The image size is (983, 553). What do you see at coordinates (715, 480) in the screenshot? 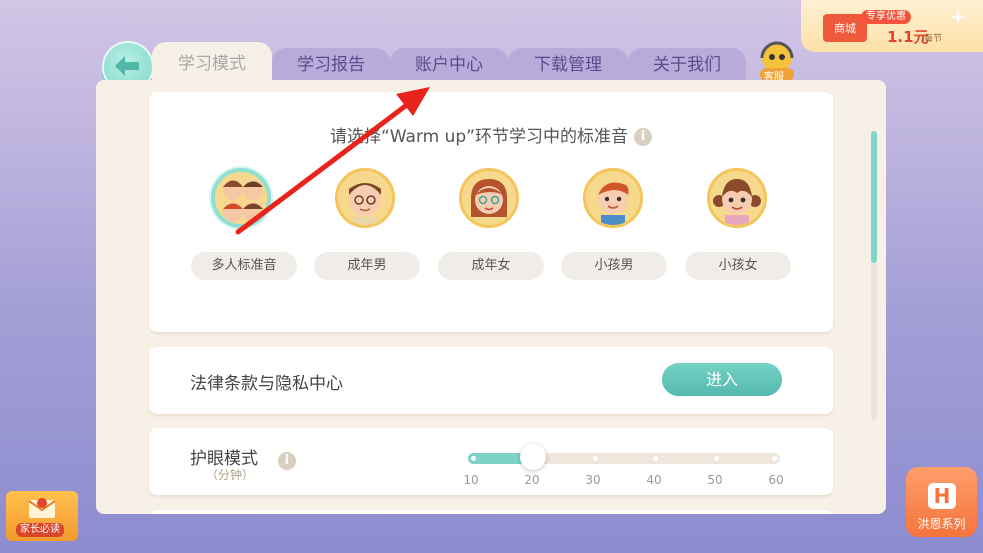
I see `slider-tick-label: 50` at bounding box center [715, 480].